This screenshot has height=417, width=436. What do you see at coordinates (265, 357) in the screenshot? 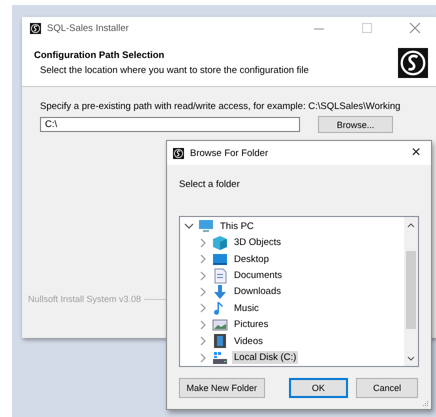
I see `folder-item: Local Disk (C:)` at bounding box center [265, 357].